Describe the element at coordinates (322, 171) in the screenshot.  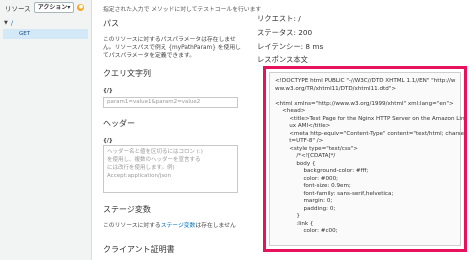
I see `response-body-line: background-color: #fff;` at that location.